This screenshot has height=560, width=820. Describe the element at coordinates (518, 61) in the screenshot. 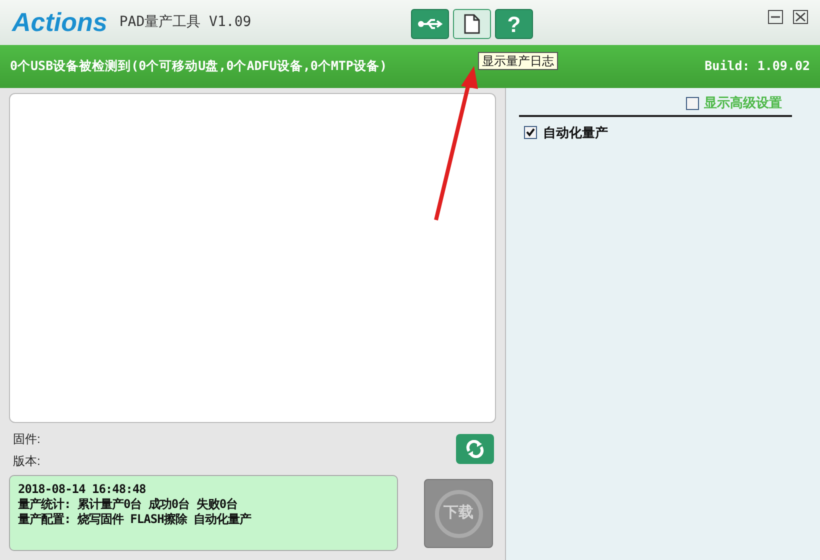

I see `tooltip: 显示量产日志` at that location.